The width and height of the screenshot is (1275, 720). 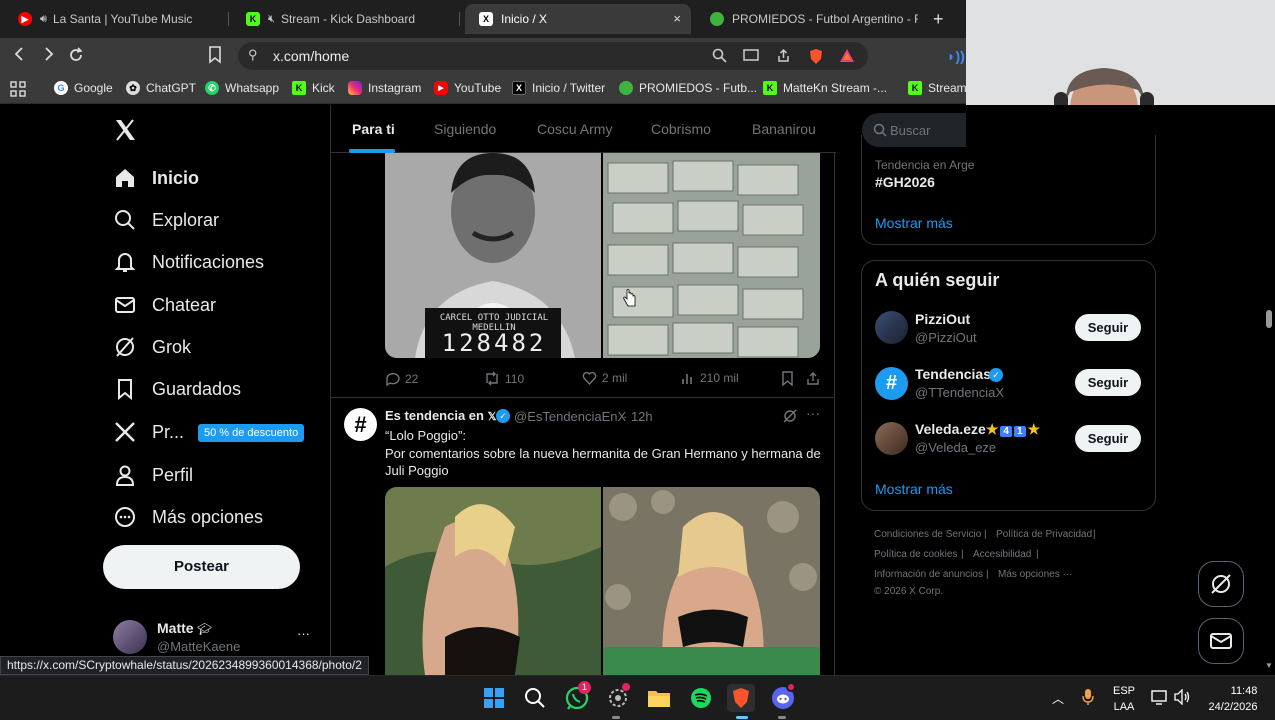 I want to click on like-button: 2 mil, so click(x=604, y=378).